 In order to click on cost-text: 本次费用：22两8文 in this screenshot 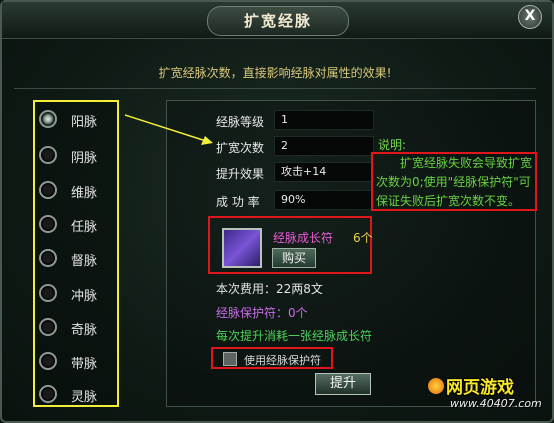, I will do `click(269, 289)`.